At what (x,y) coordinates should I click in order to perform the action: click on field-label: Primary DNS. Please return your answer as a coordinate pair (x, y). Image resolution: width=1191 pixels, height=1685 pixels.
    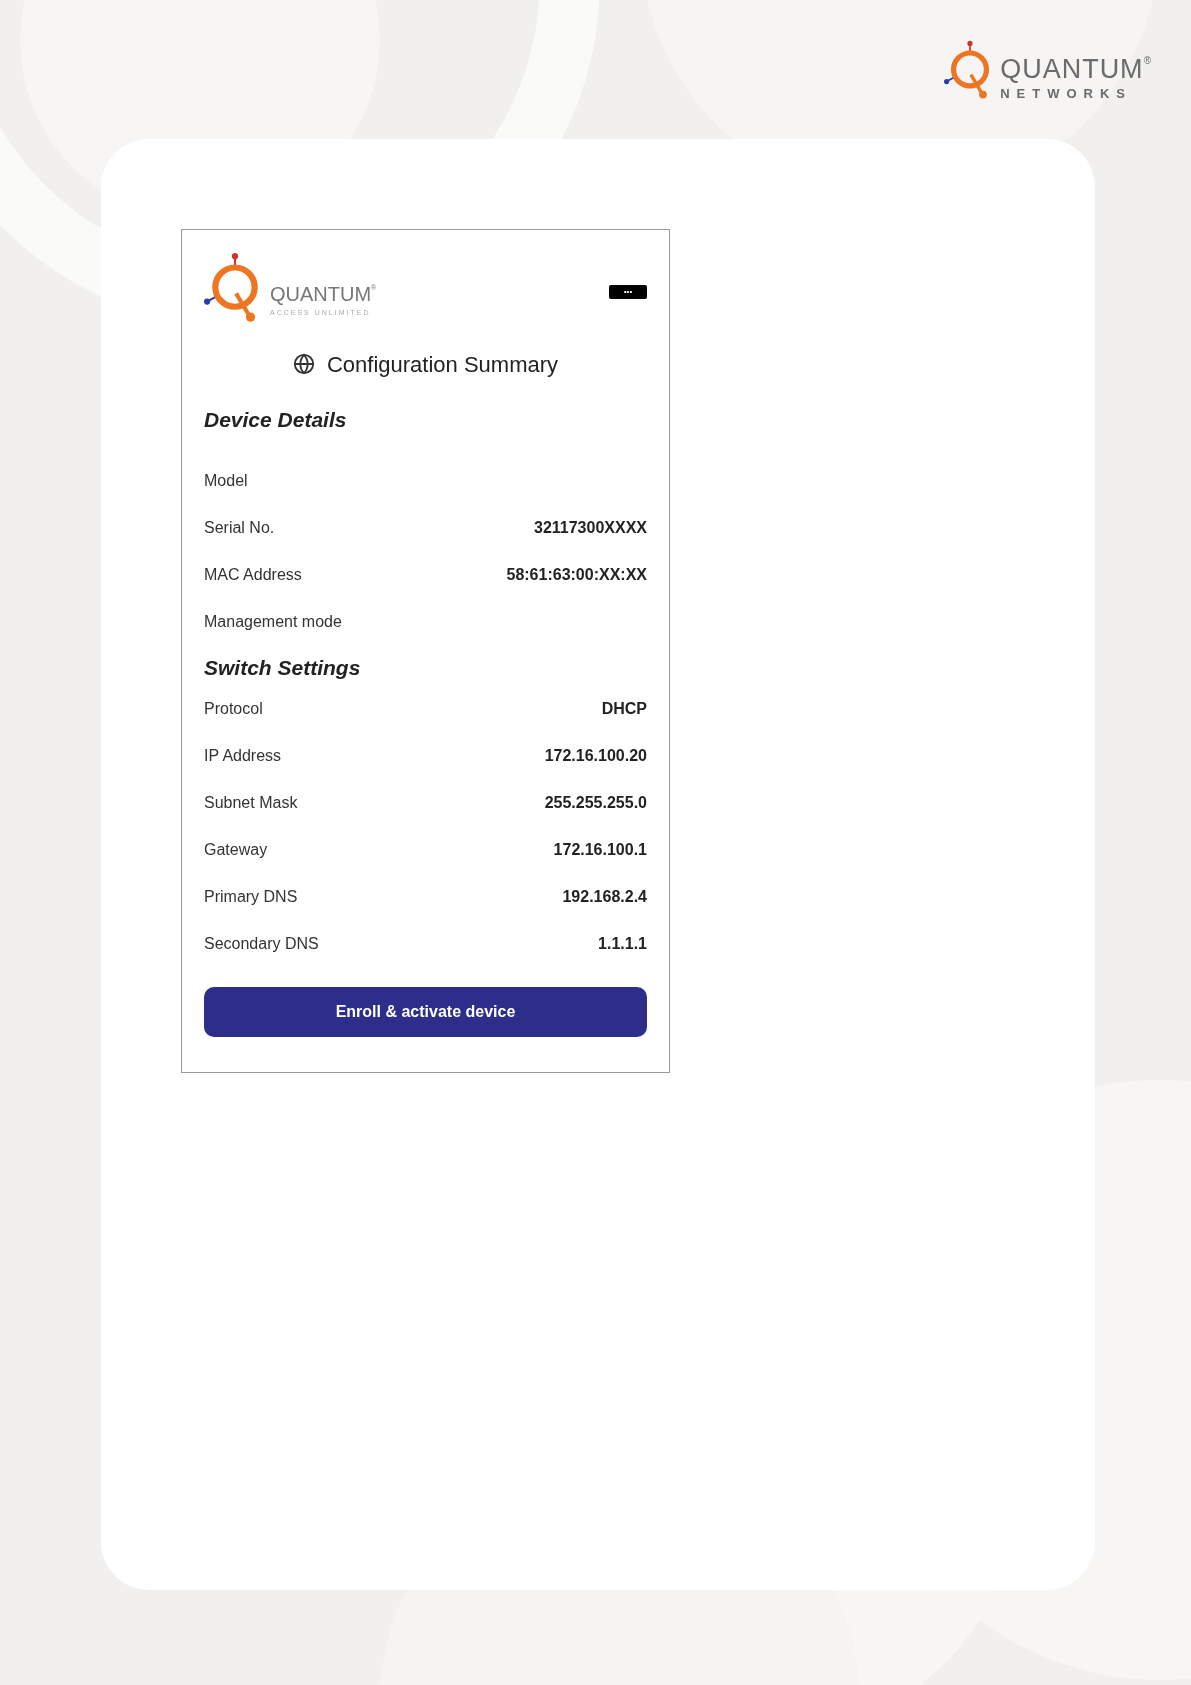
    Looking at the image, I should click on (251, 896).